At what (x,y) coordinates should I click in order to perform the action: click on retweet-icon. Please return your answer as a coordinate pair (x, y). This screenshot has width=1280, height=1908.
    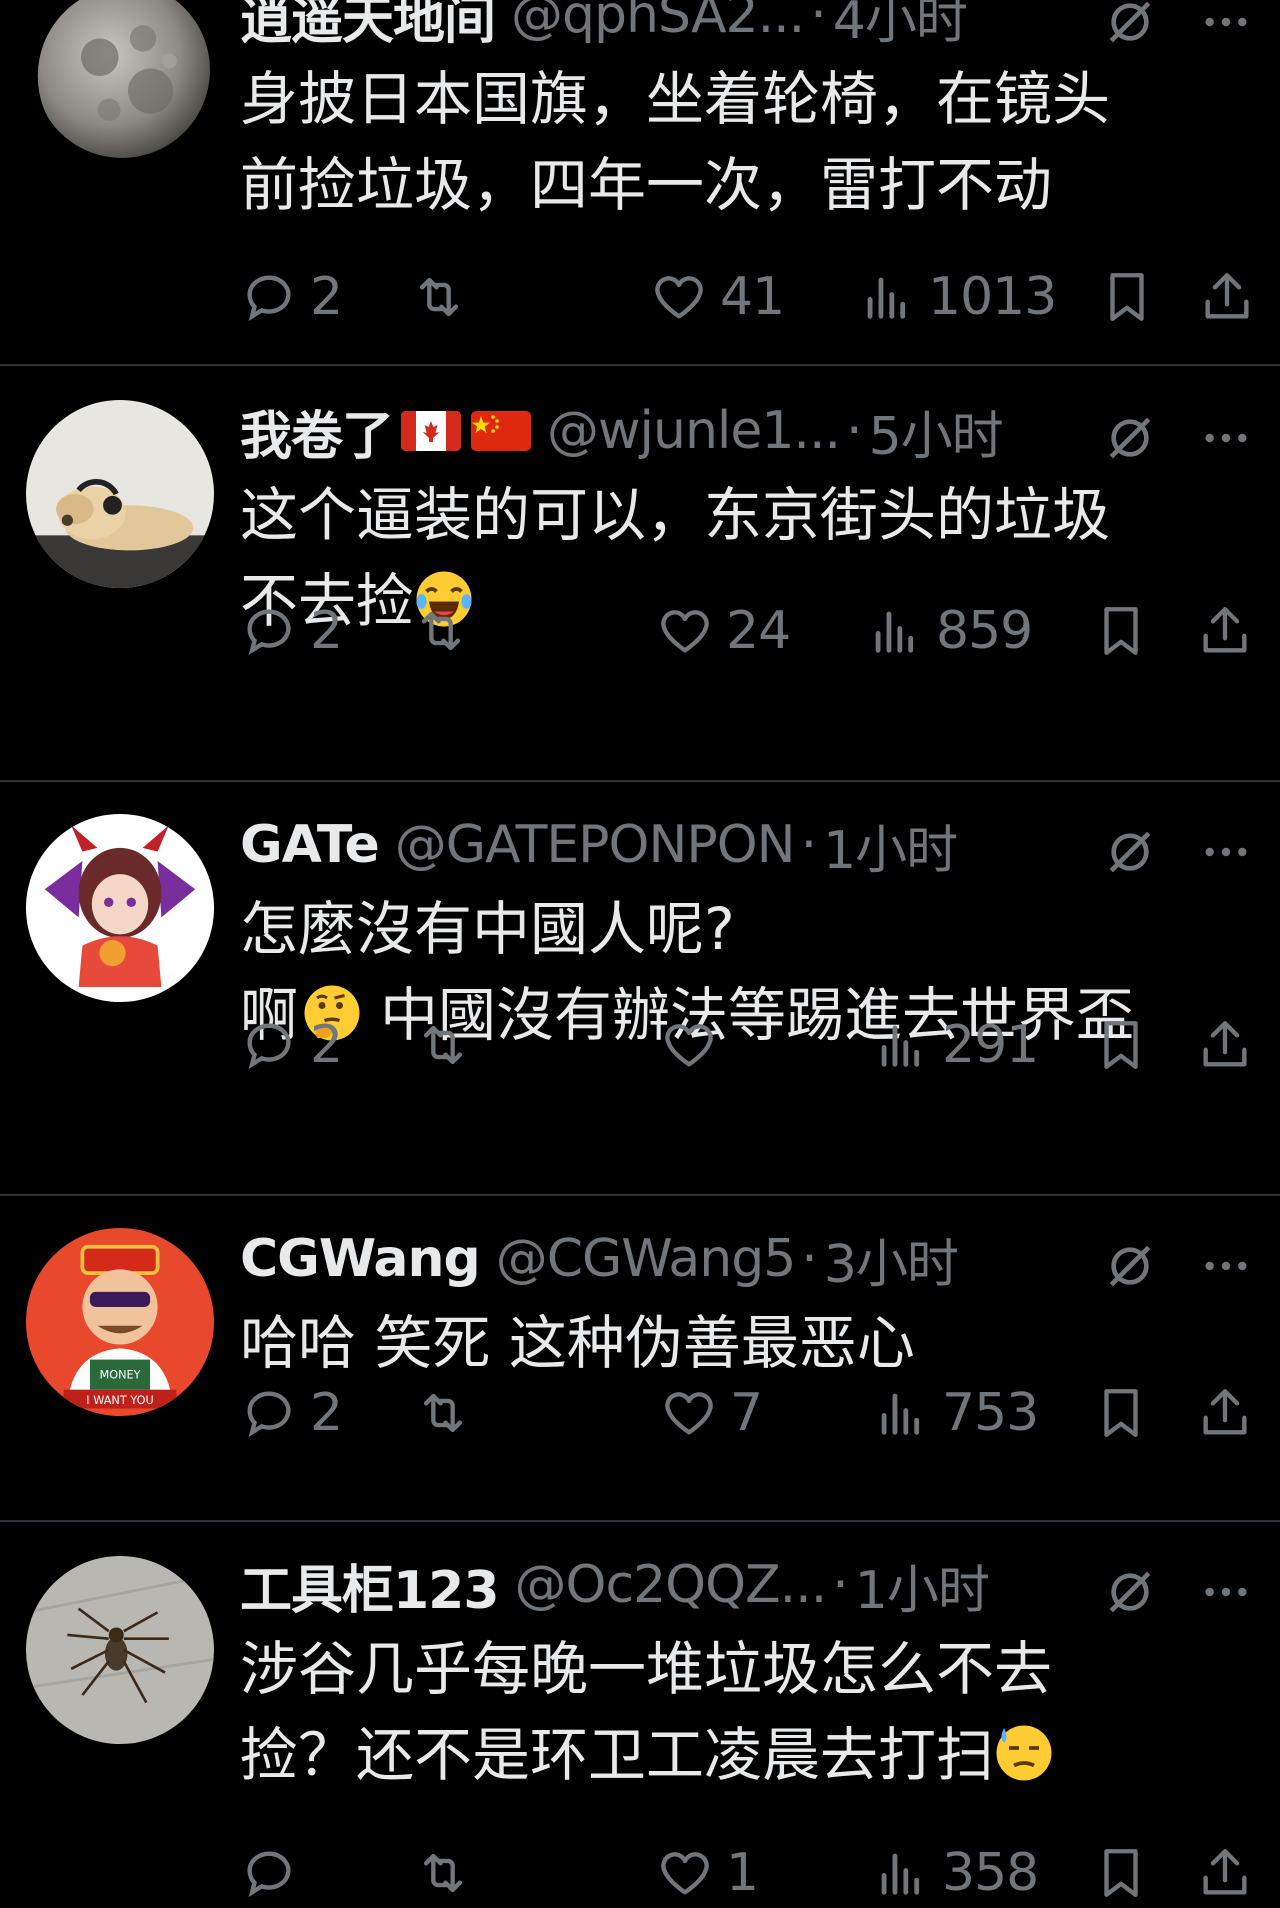
    Looking at the image, I should click on (443, 1045).